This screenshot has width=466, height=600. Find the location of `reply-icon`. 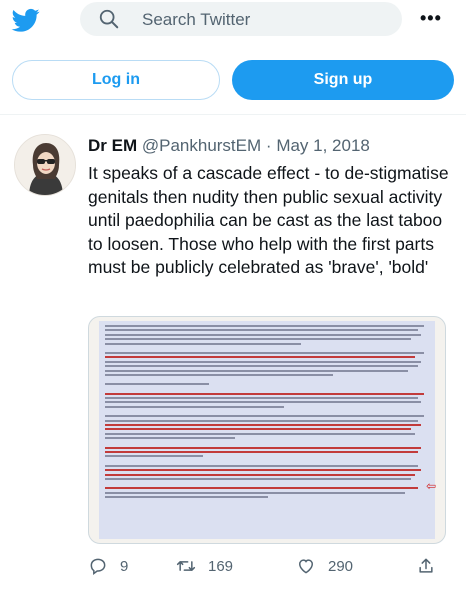

reply-icon is located at coordinates (98, 566).